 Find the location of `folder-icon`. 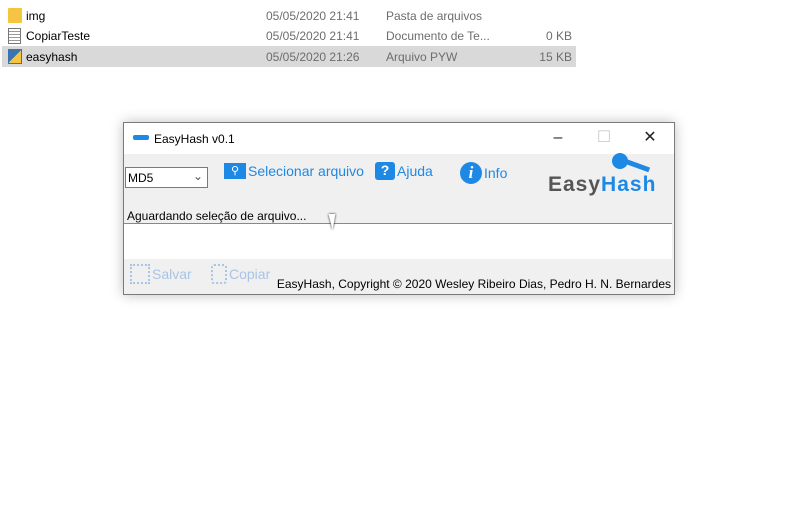

folder-icon is located at coordinates (15, 15).